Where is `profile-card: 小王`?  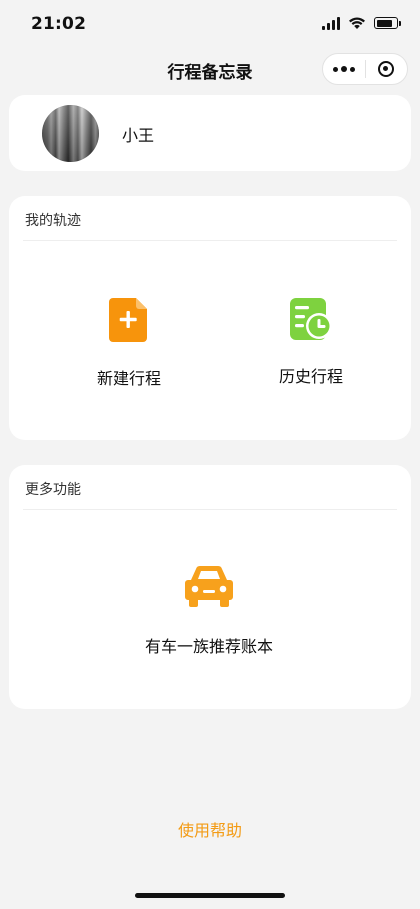 profile-card: 小王 is located at coordinates (210, 133).